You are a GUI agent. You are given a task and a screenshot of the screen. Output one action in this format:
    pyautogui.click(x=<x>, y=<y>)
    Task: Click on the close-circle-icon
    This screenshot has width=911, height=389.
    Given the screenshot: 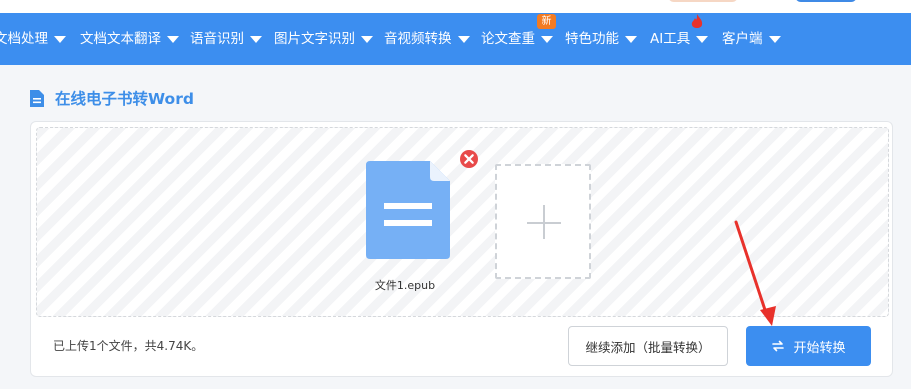 What is the action you would take?
    pyautogui.click(x=469, y=159)
    